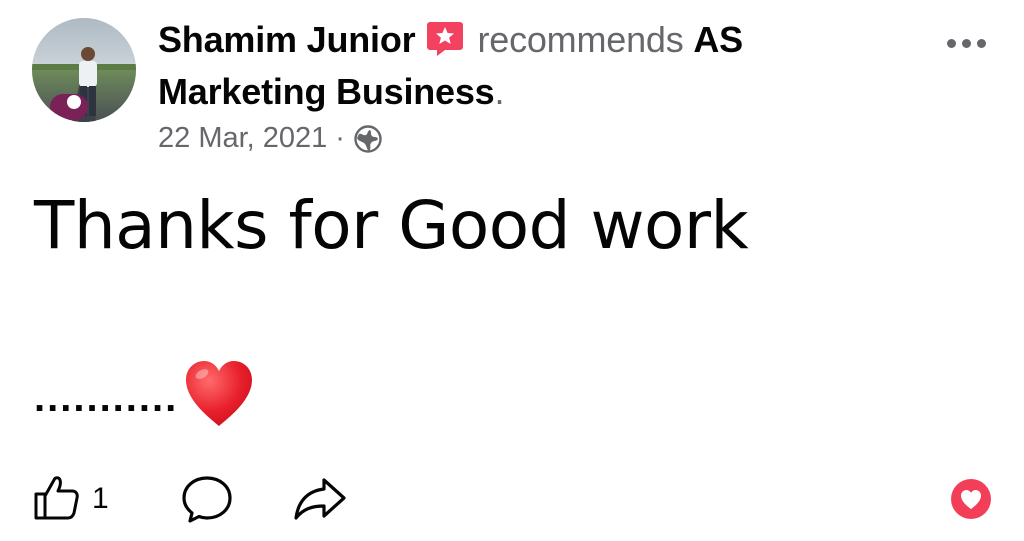 This screenshot has width=1024, height=541. Describe the element at coordinates (445, 38) in the screenshot. I see `recommend-star-icon` at that location.